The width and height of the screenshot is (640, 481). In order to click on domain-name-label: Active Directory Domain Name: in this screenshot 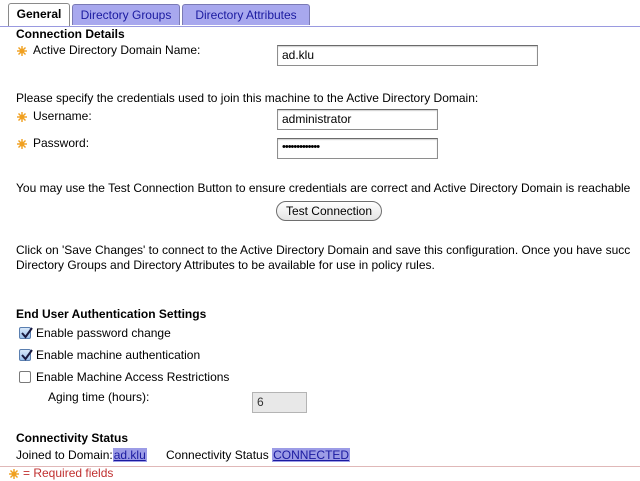, I will do `click(117, 50)`.